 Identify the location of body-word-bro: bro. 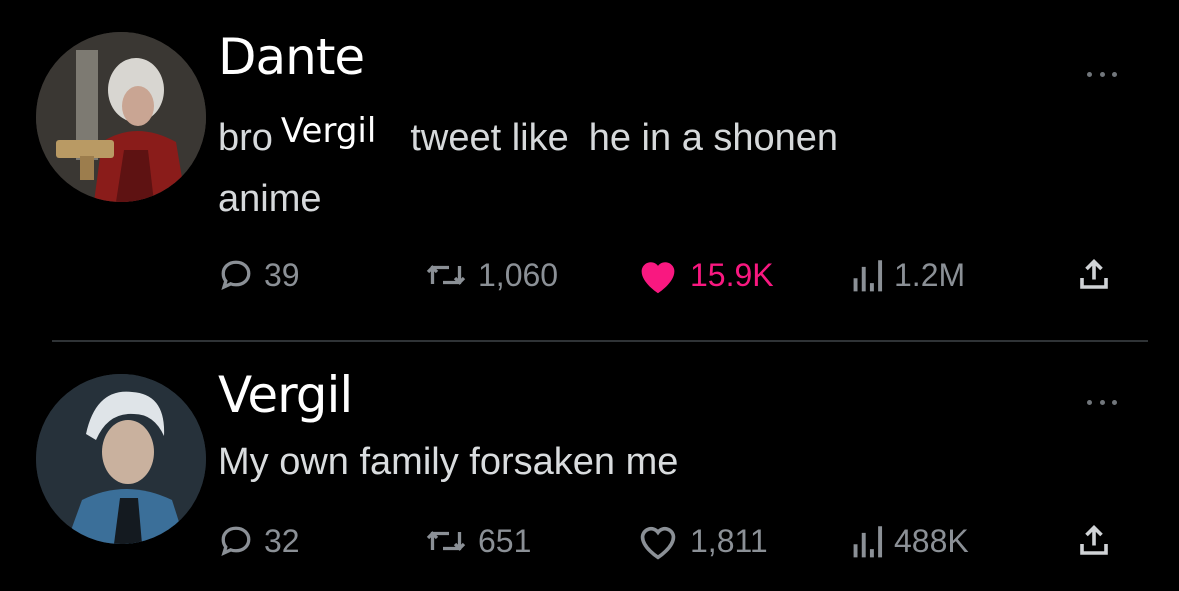
(245, 138).